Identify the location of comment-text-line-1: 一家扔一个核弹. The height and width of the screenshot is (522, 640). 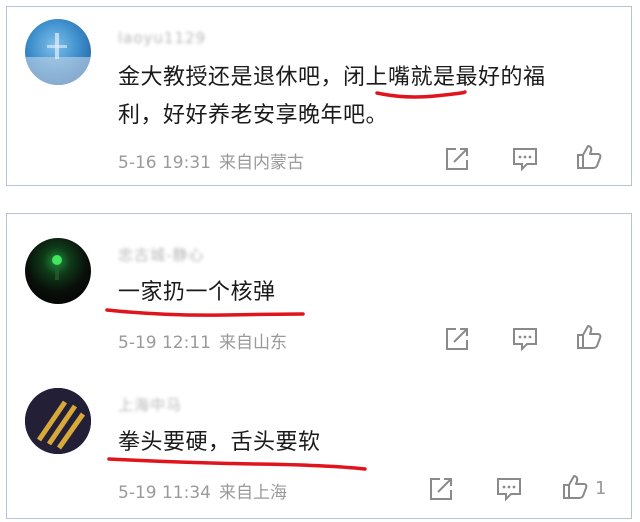
(197, 292).